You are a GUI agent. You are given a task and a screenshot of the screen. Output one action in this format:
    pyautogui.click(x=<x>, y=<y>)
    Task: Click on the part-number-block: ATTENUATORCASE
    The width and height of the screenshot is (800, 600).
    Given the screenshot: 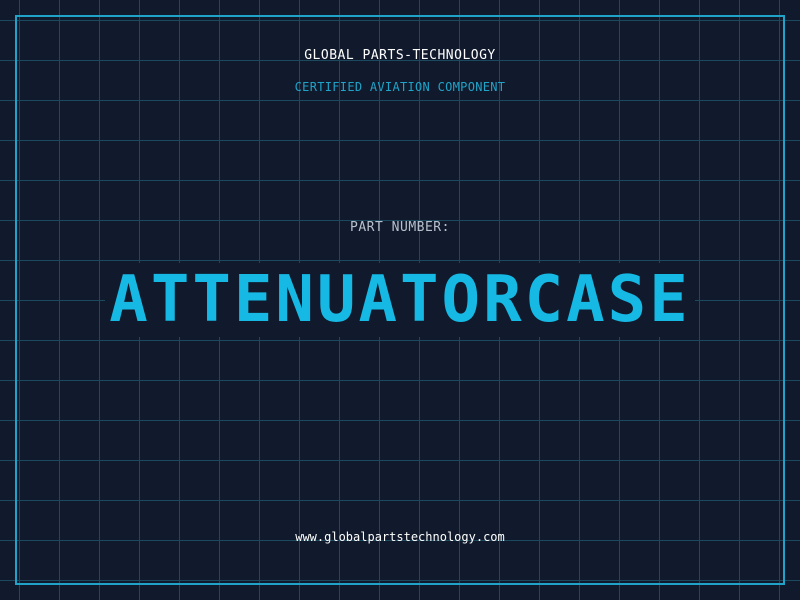 What is the action you would take?
    pyautogui.click(x=400, y=300)
    